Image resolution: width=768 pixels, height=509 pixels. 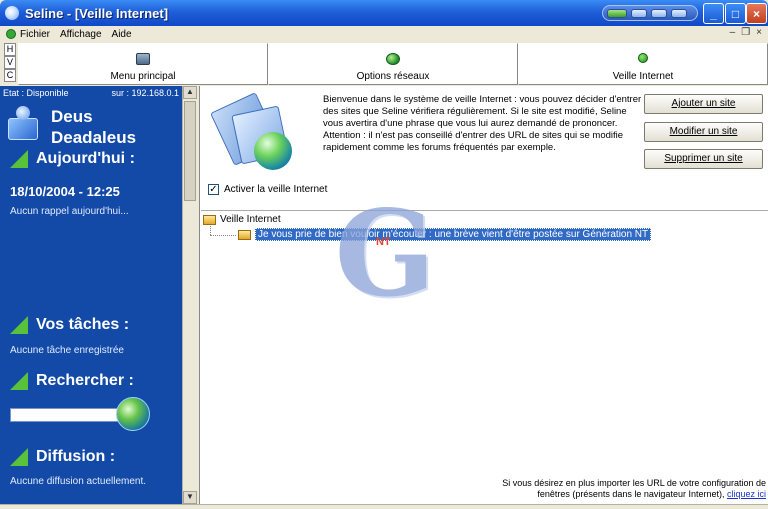 I want to click on section-search: Rechercher :, so click(x=72, y=381).